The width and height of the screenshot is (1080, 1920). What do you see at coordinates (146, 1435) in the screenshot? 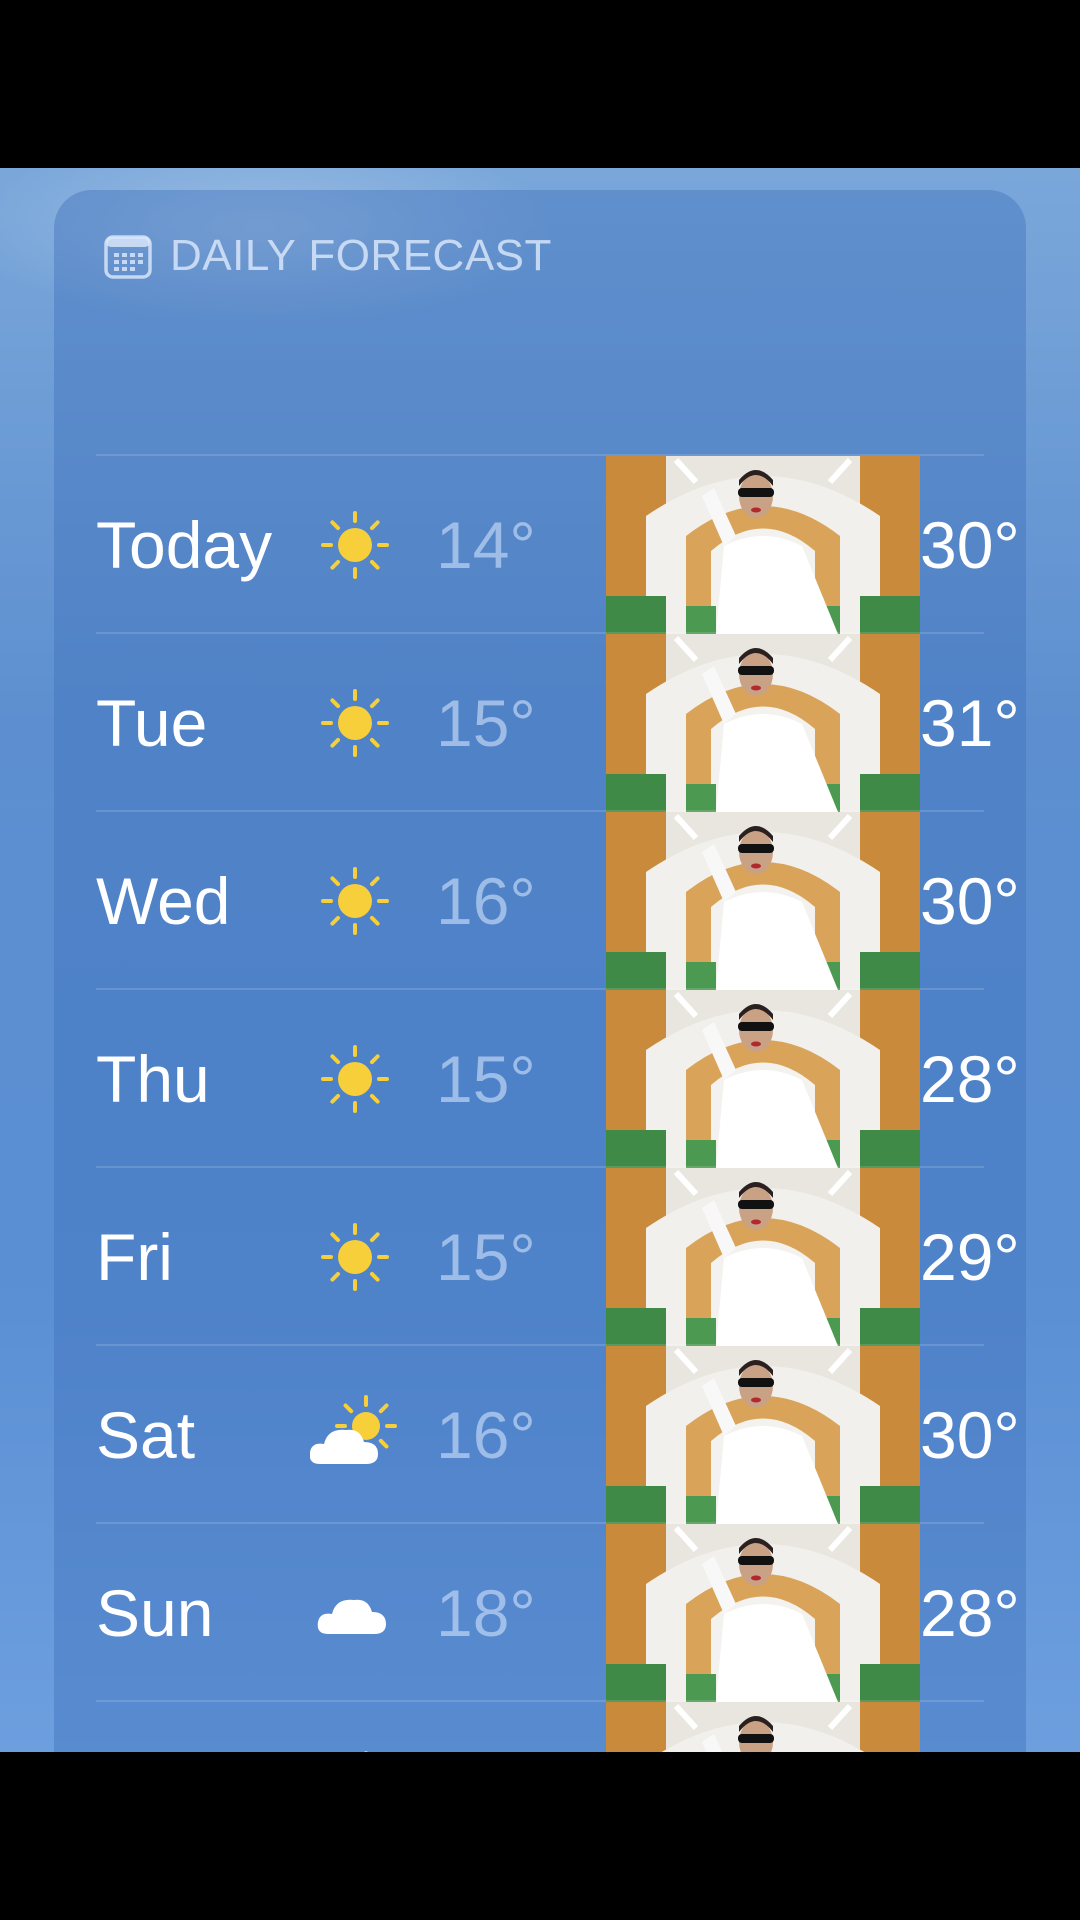
I see `day-label: Sat` at bounding box center [146, 1435].